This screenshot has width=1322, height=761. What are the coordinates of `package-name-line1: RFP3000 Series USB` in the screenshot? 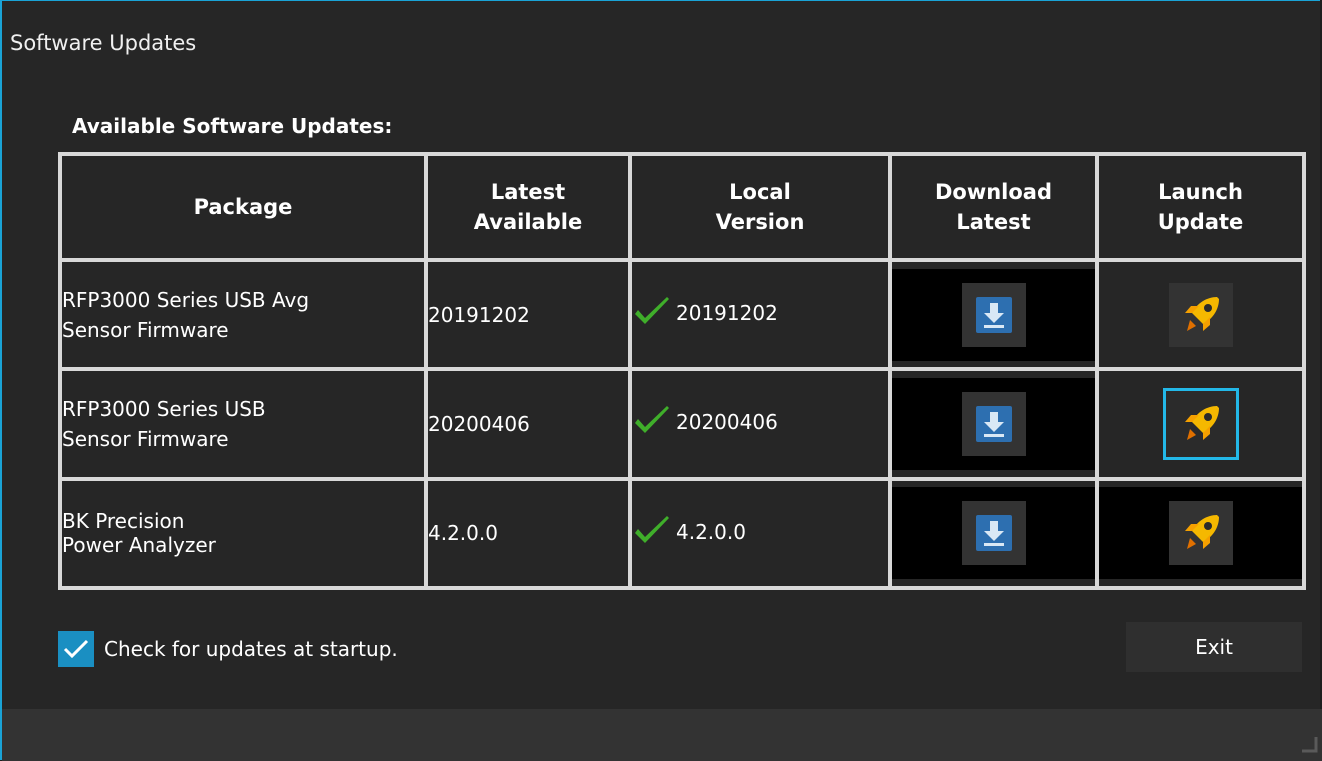 It's located at (164, 408).